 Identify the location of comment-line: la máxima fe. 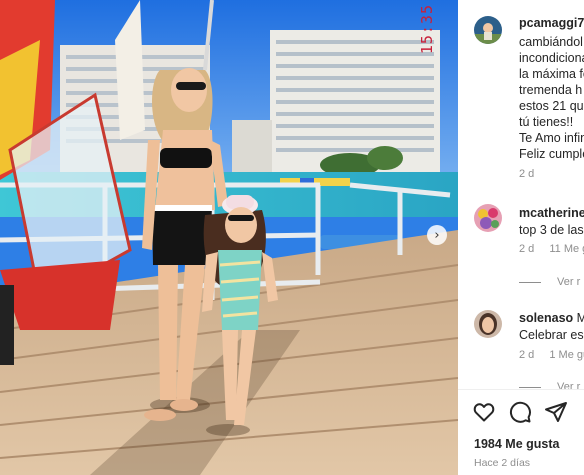
(551, 74).